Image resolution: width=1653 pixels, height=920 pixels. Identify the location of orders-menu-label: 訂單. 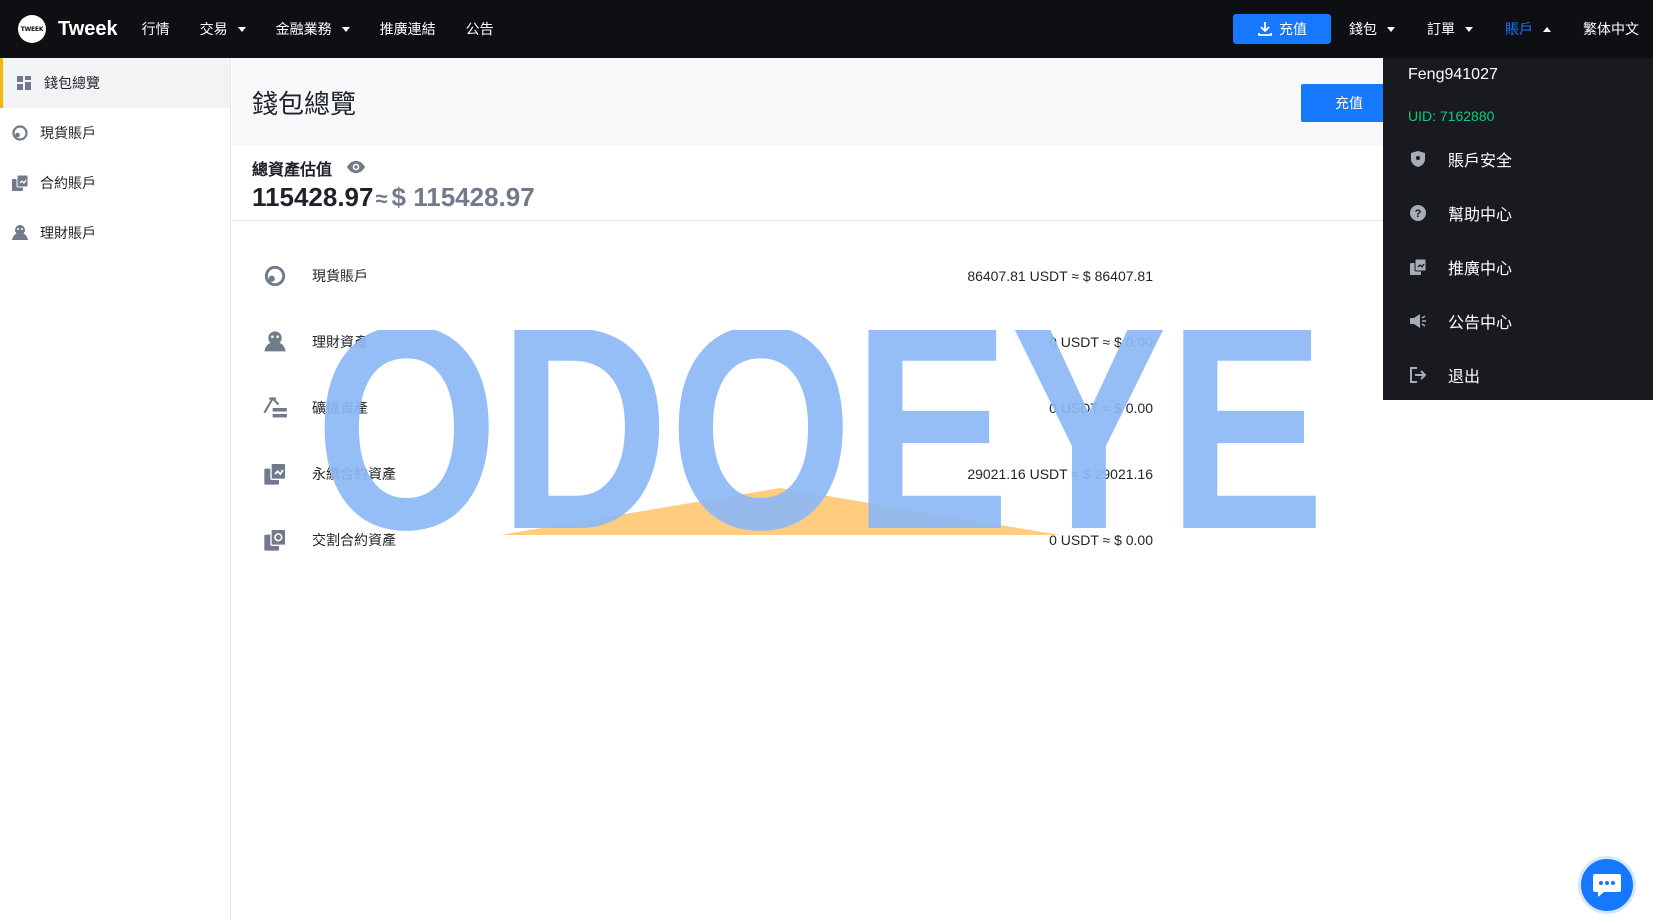
(1441, 30).